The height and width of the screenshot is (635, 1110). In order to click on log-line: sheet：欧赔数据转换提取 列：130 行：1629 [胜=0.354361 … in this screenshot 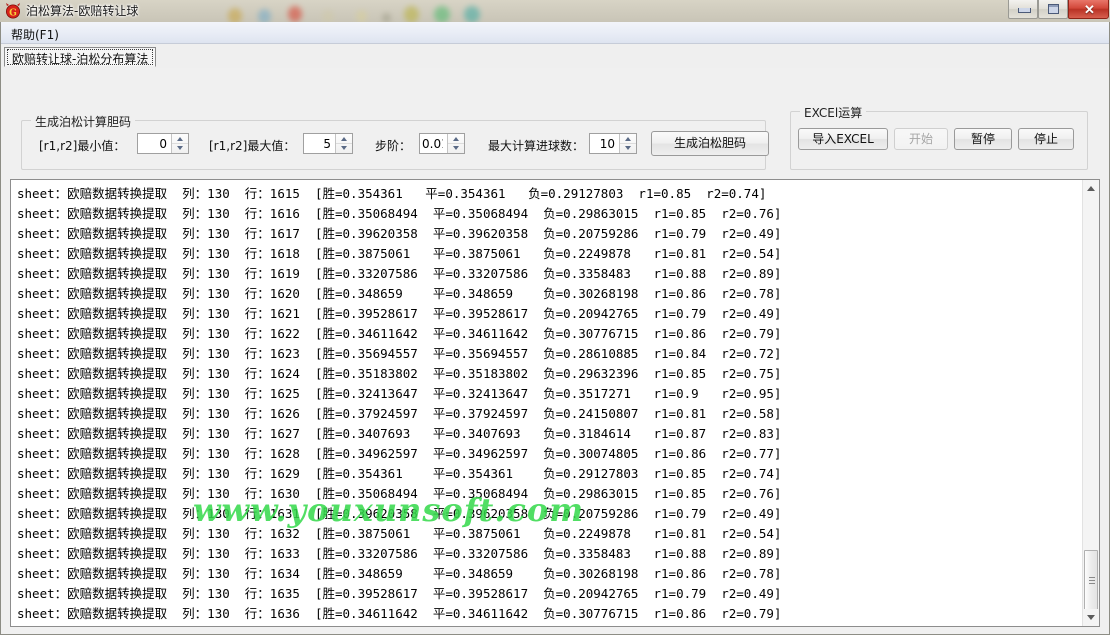, I will do `click(399, 473)`.